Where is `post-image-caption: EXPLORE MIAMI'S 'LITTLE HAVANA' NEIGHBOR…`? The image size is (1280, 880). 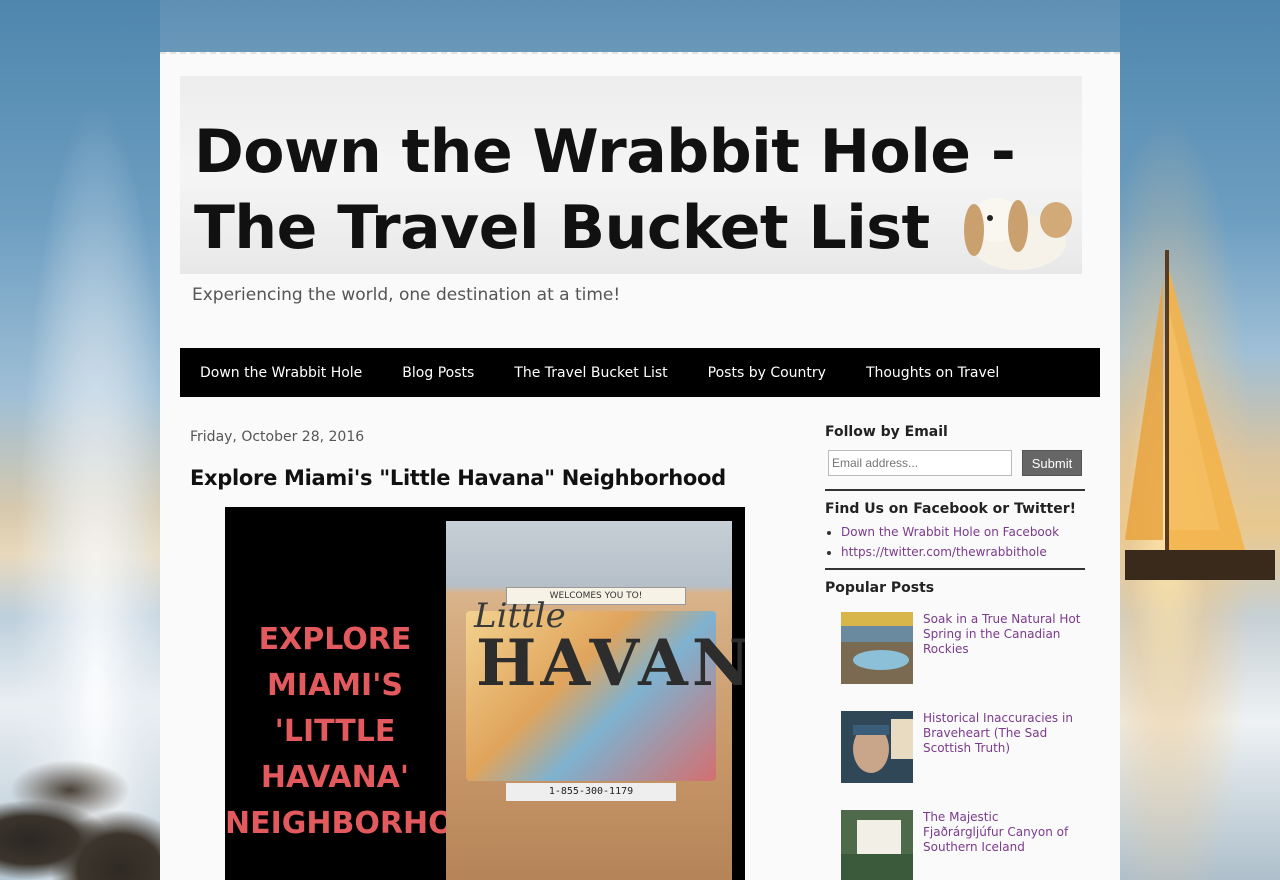
post-image-caption: EXPLORE MIAMI'S 'LITTLE HAVANA' NEIGHBOR… is located at coordinates (364, 731).